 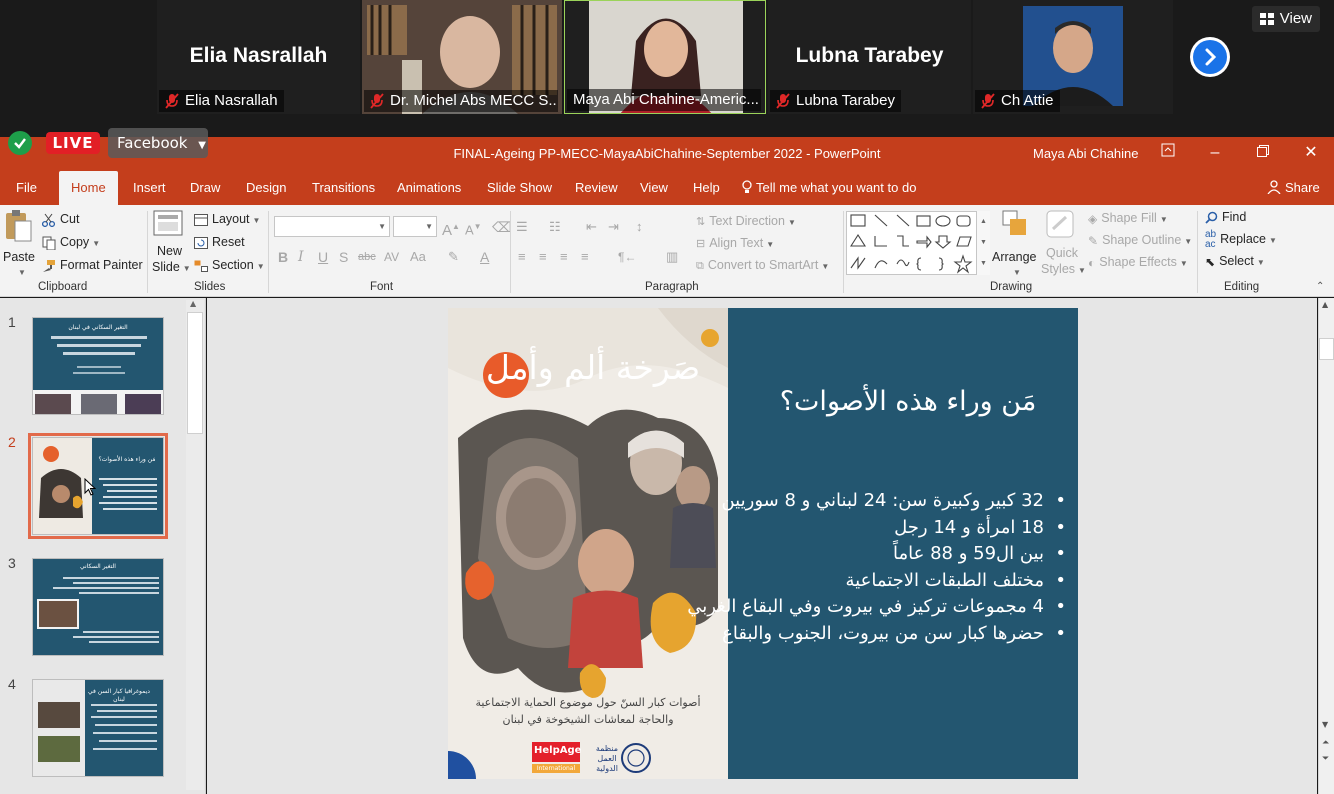 What do you see at coordinates (98, 366) in the screenshot?
I see `slide-thumbnail-1: التغير السكاني في لبنان` at bounding box center [98, 366].